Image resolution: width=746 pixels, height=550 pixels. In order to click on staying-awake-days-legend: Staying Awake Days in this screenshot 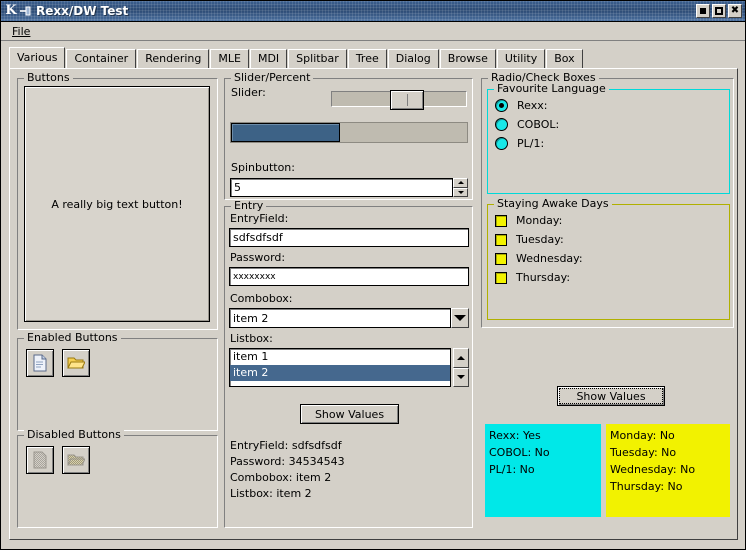, I will do `click(553, 204)`.